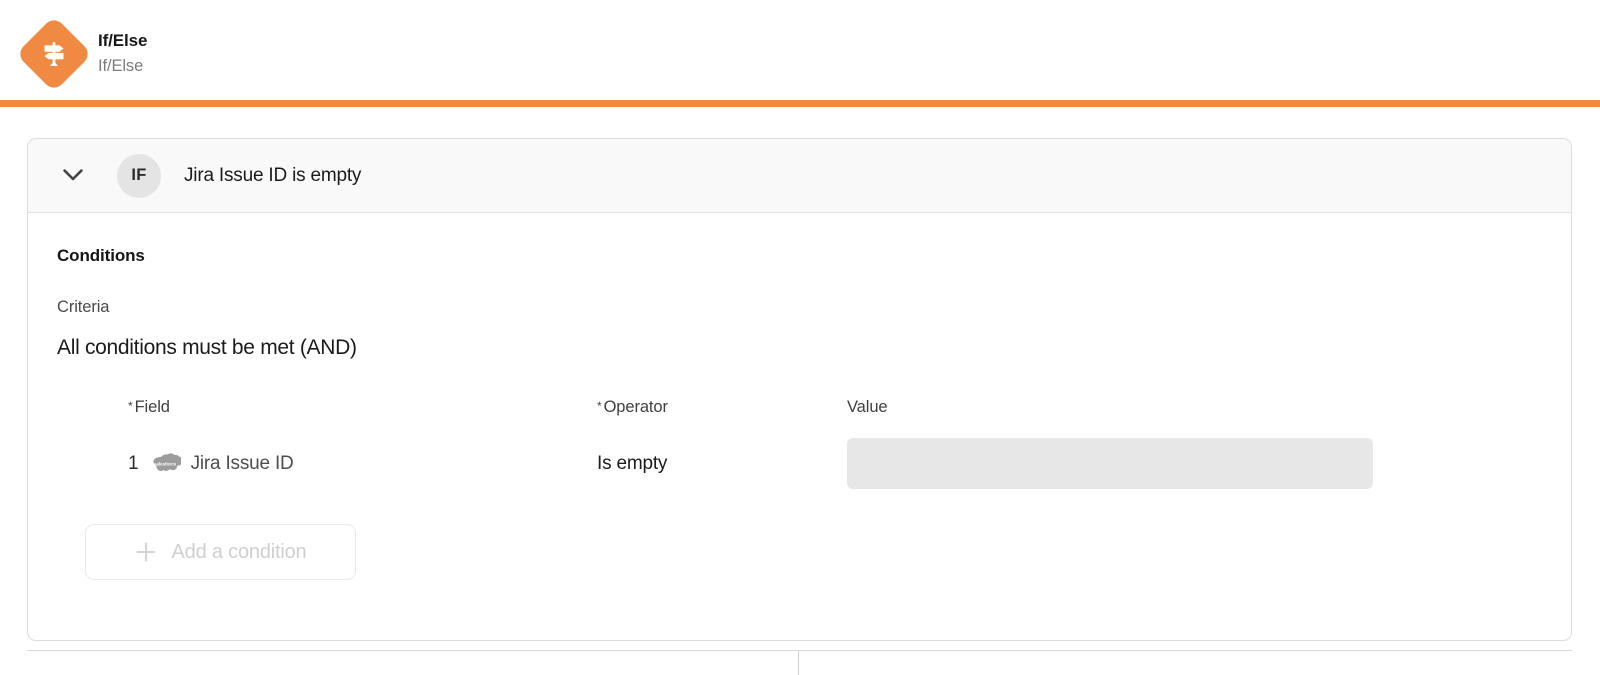  I want to click on condition-value-input, so click(1110, 463).